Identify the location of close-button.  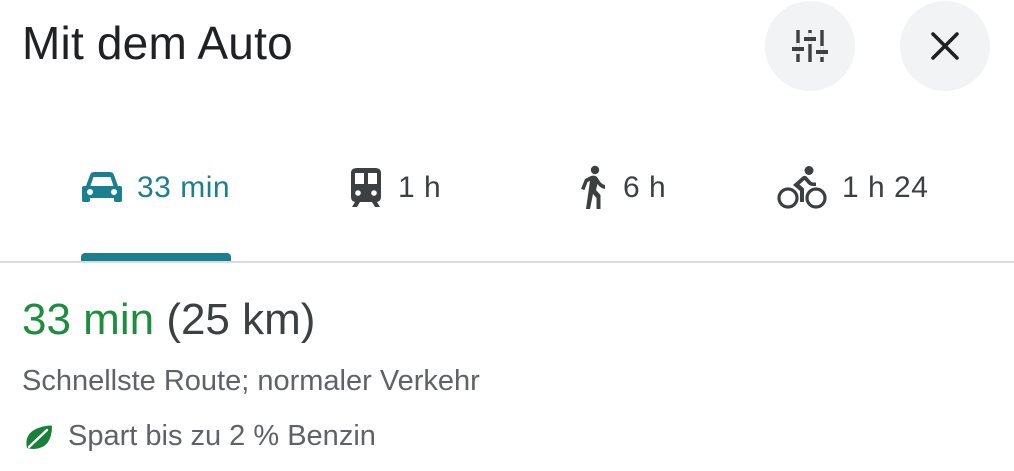
(945, 46).